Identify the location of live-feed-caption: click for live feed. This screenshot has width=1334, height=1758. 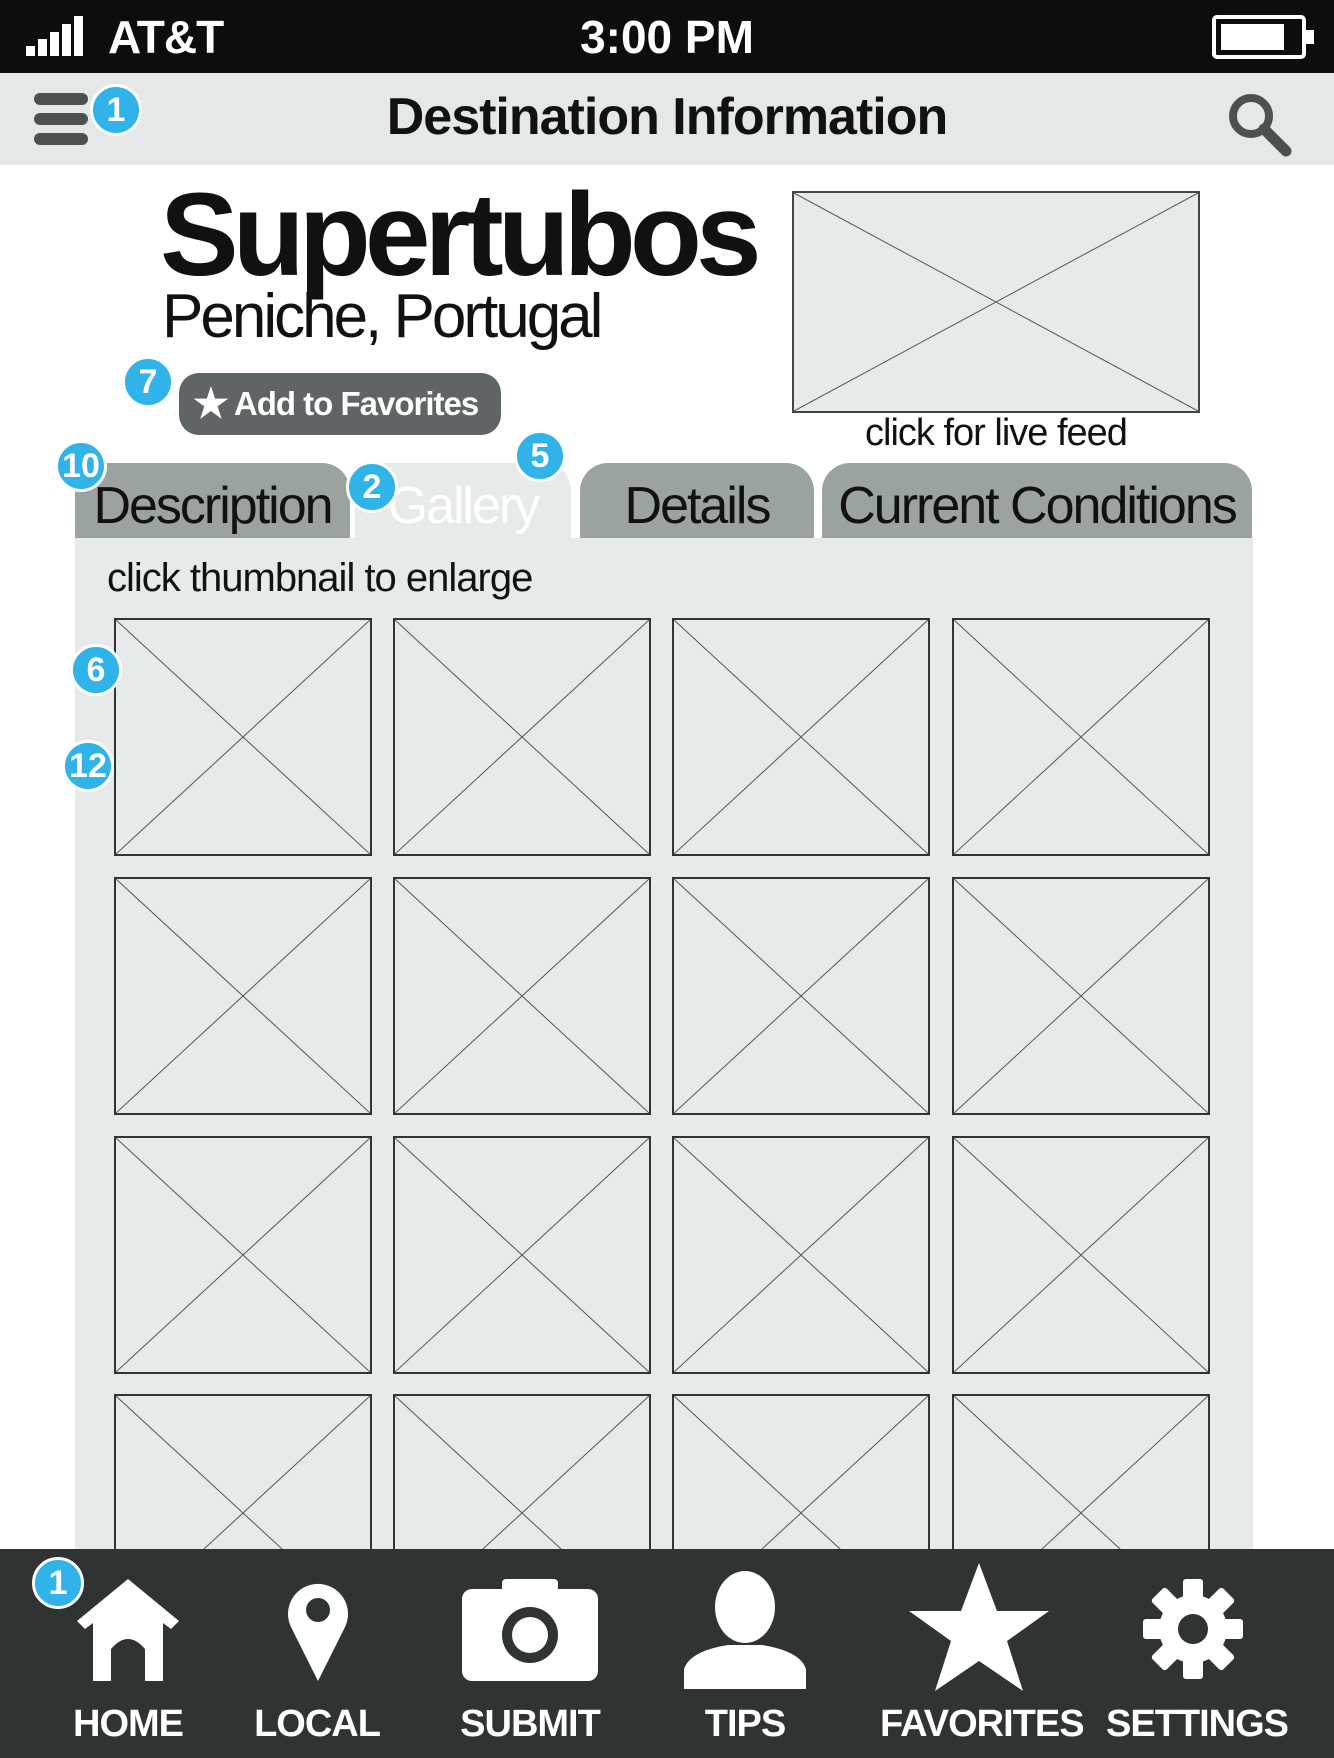
(996, 433).